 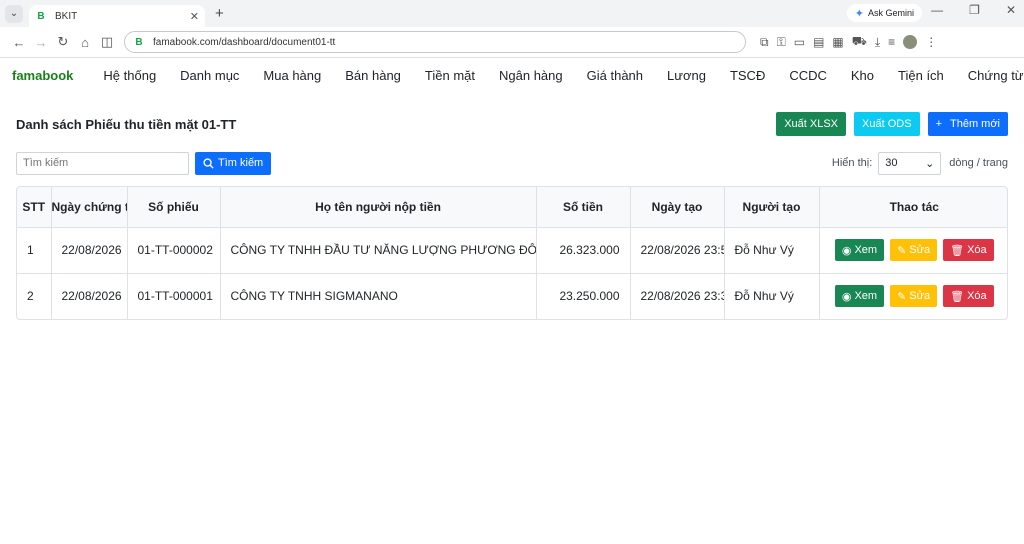 I want to click on tab-title: BKIT, so click(x=66, y=16).